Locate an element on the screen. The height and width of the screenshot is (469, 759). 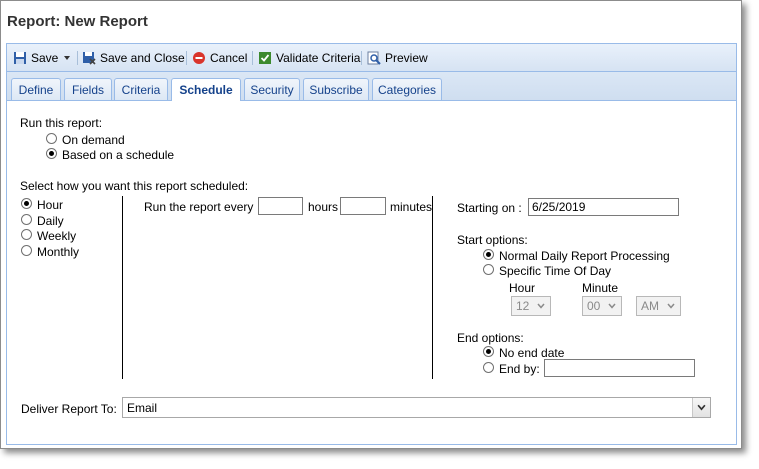
save-and-close-button: Save and Close is located at coordinates (133, 58).